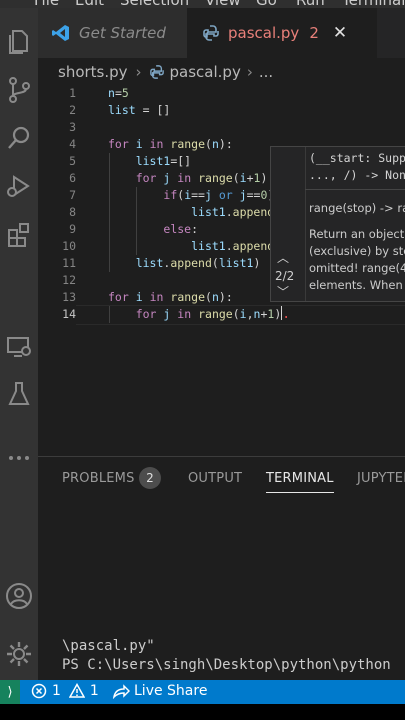 Image resolution: width=405 pixels, height=720 pixels. Describe the element at coordinates (357, 175) in the screenshot. I see `signature-line-2: ..., /) -> None` at that location.